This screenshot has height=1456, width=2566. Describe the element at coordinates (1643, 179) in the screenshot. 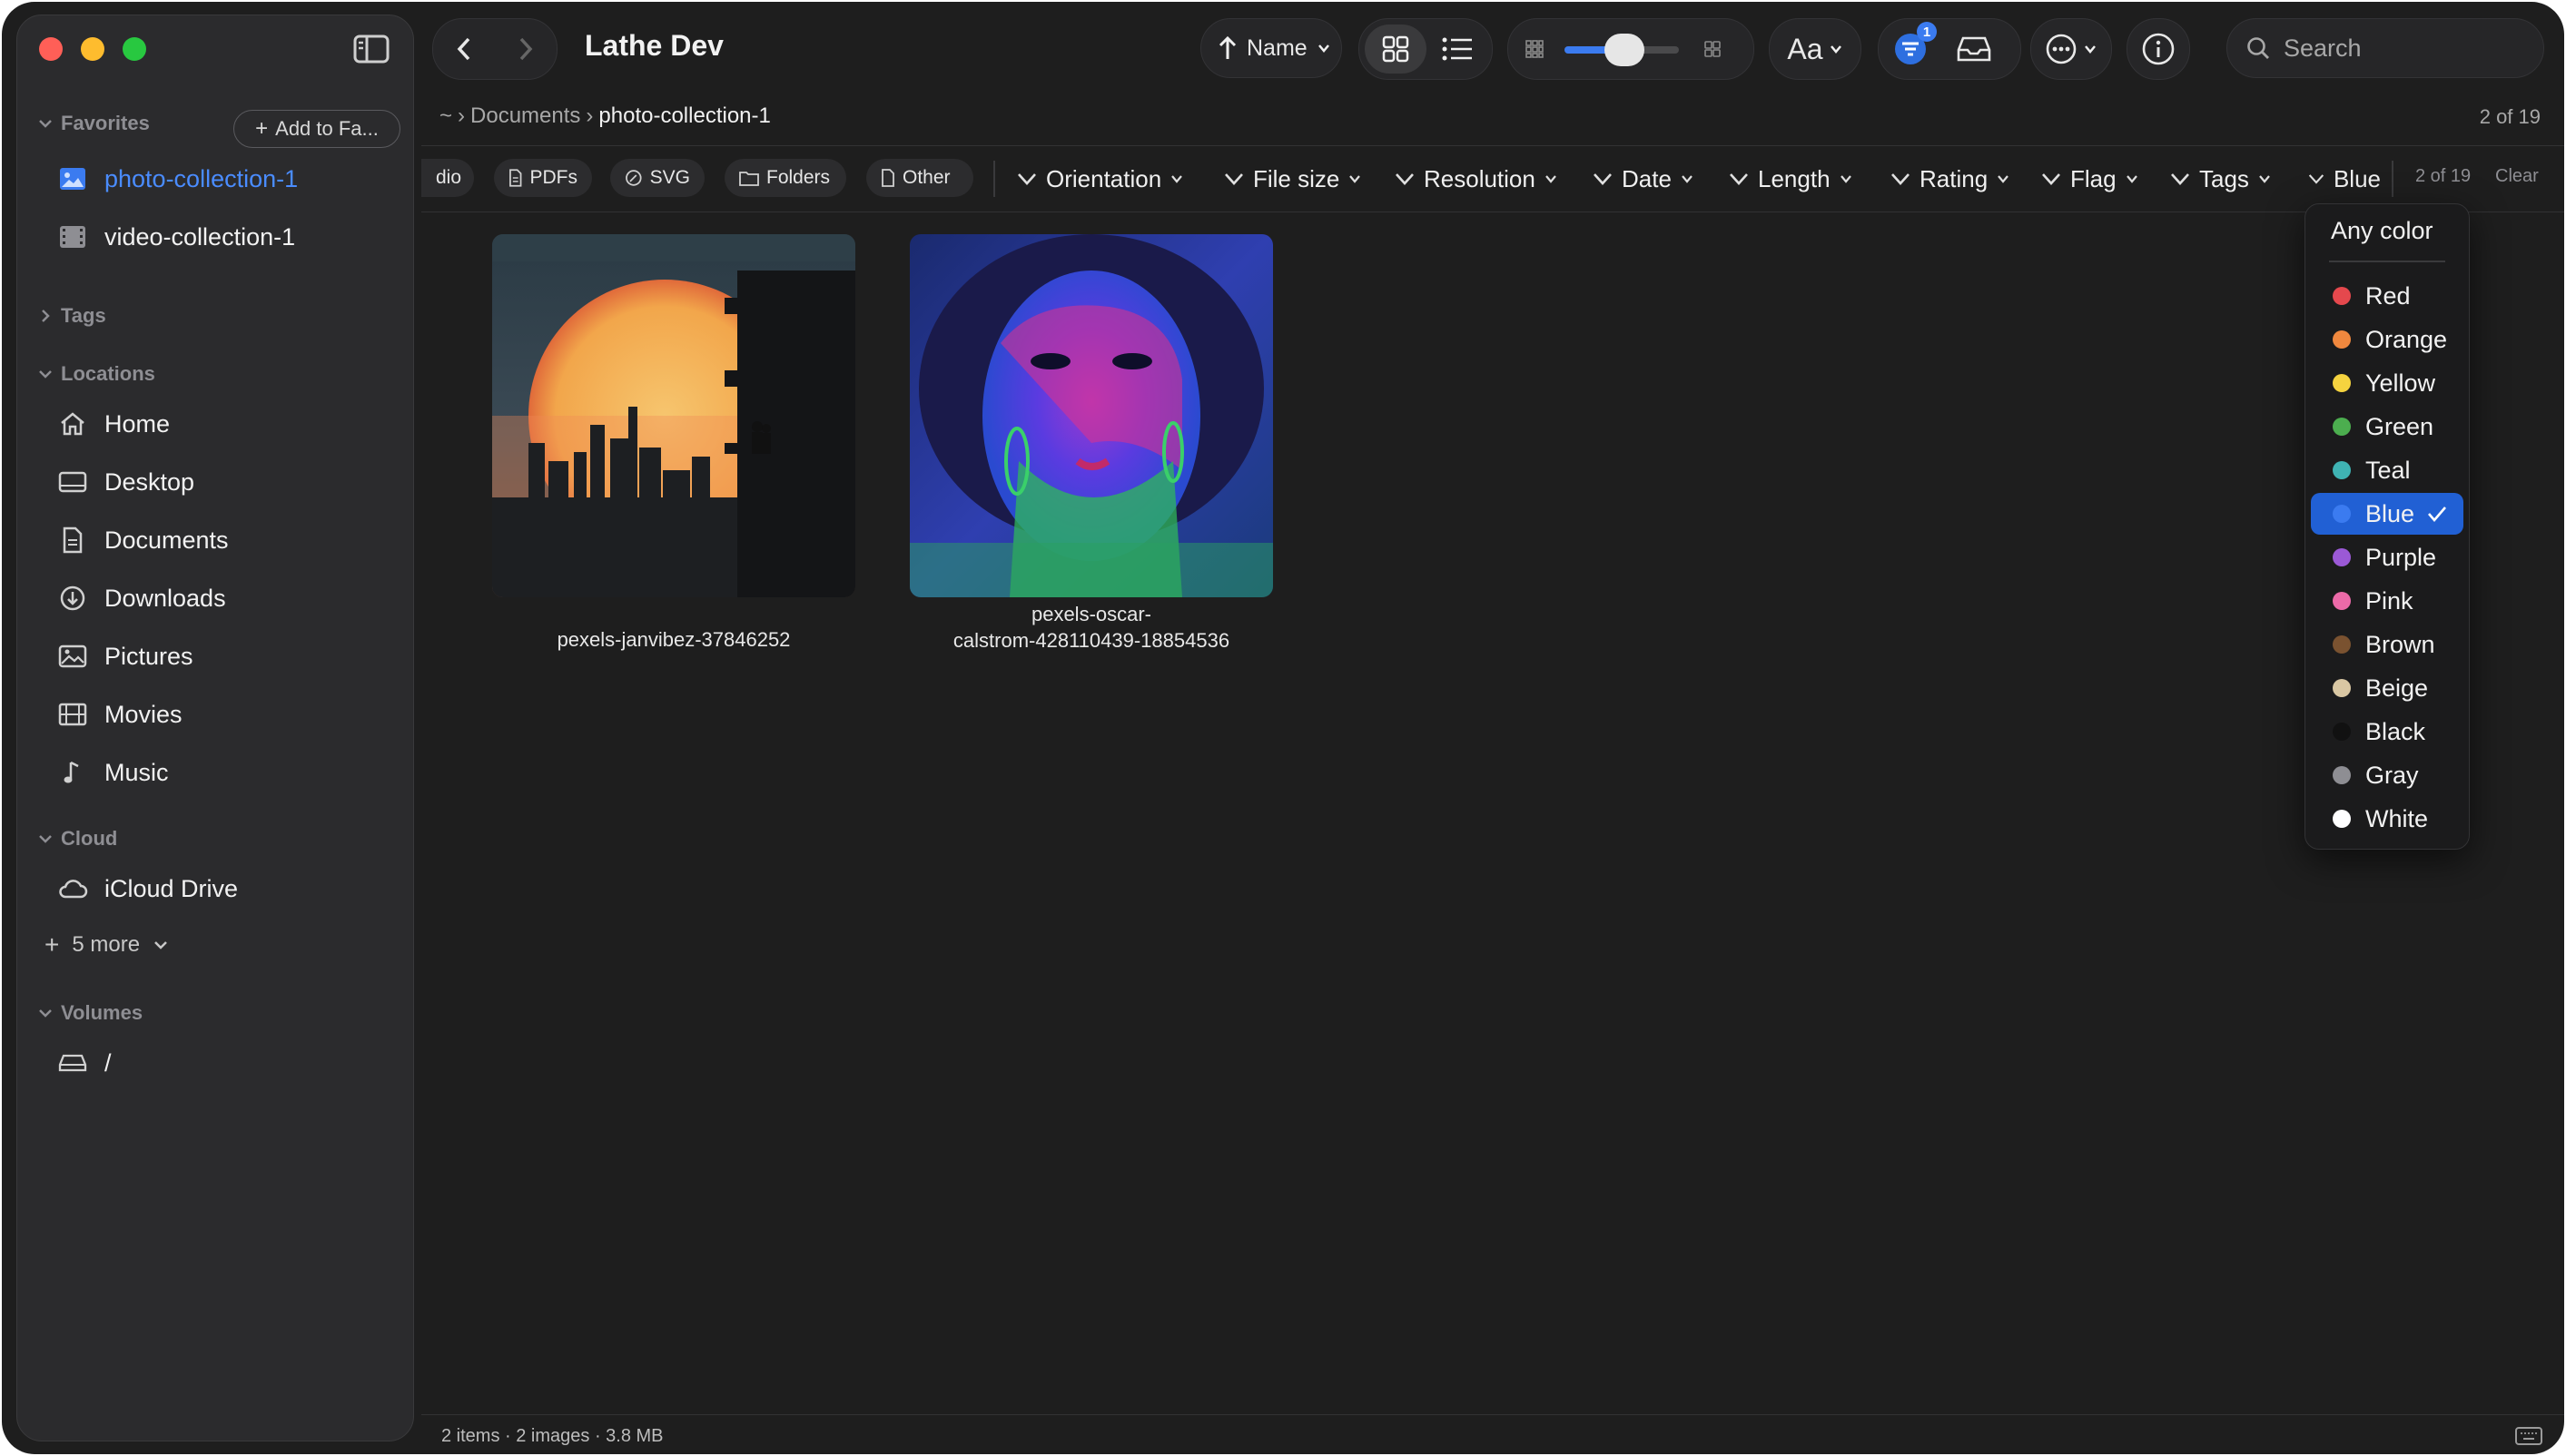

I see `filter-date: Date` at that location.